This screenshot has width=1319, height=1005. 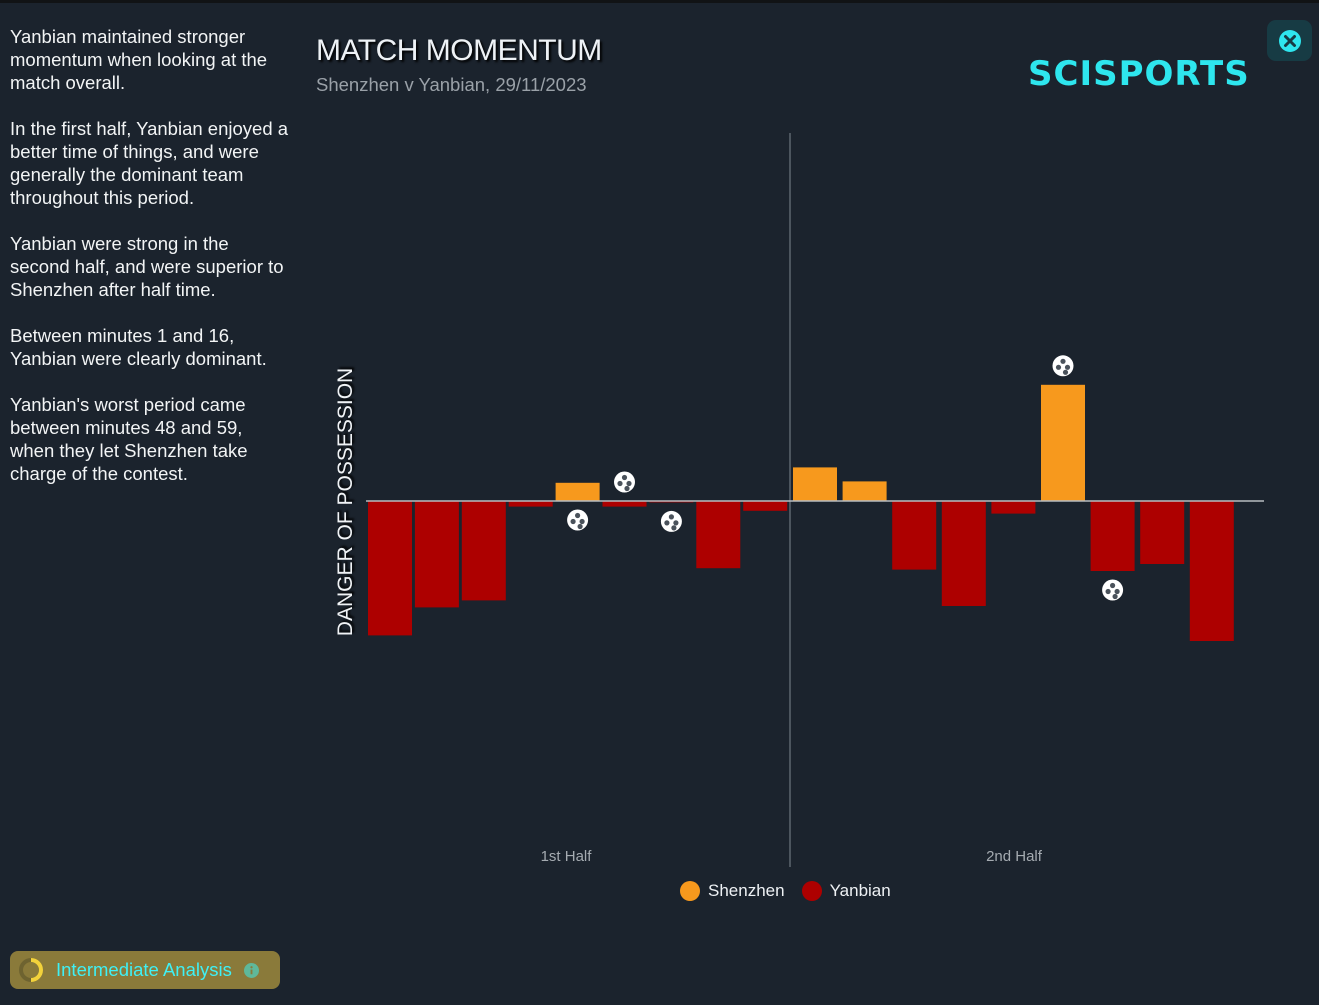 I want to click on badge-label: Intermediate Analysis, so click(x=144, y=969).